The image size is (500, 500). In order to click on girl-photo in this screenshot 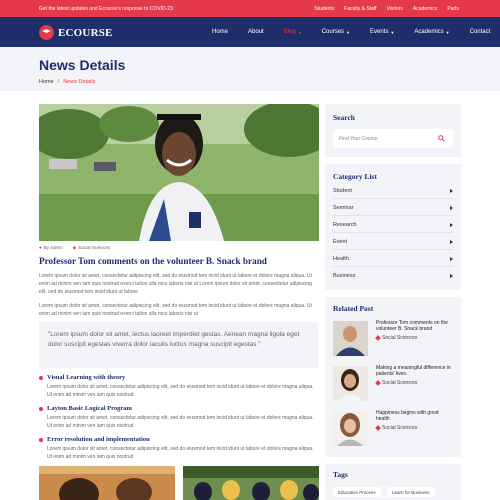, I will do `click(350, 428)`.